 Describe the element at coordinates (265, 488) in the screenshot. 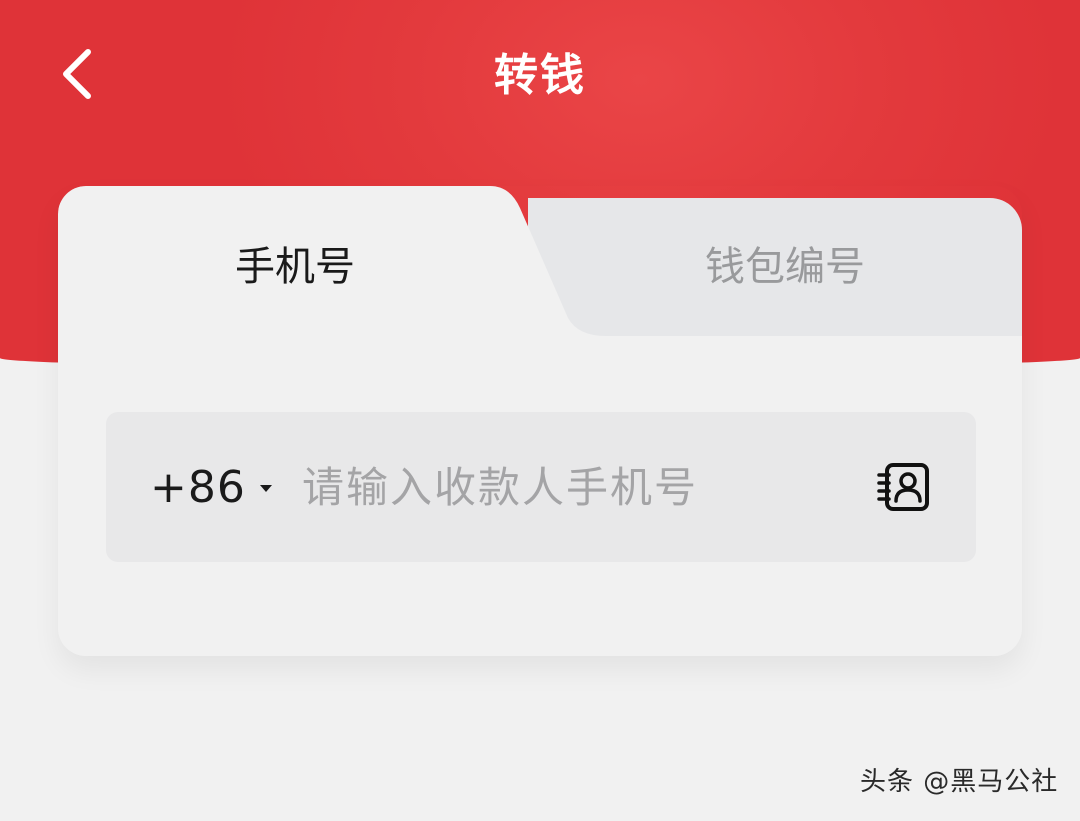

I see `caret-down-icon` at that location.